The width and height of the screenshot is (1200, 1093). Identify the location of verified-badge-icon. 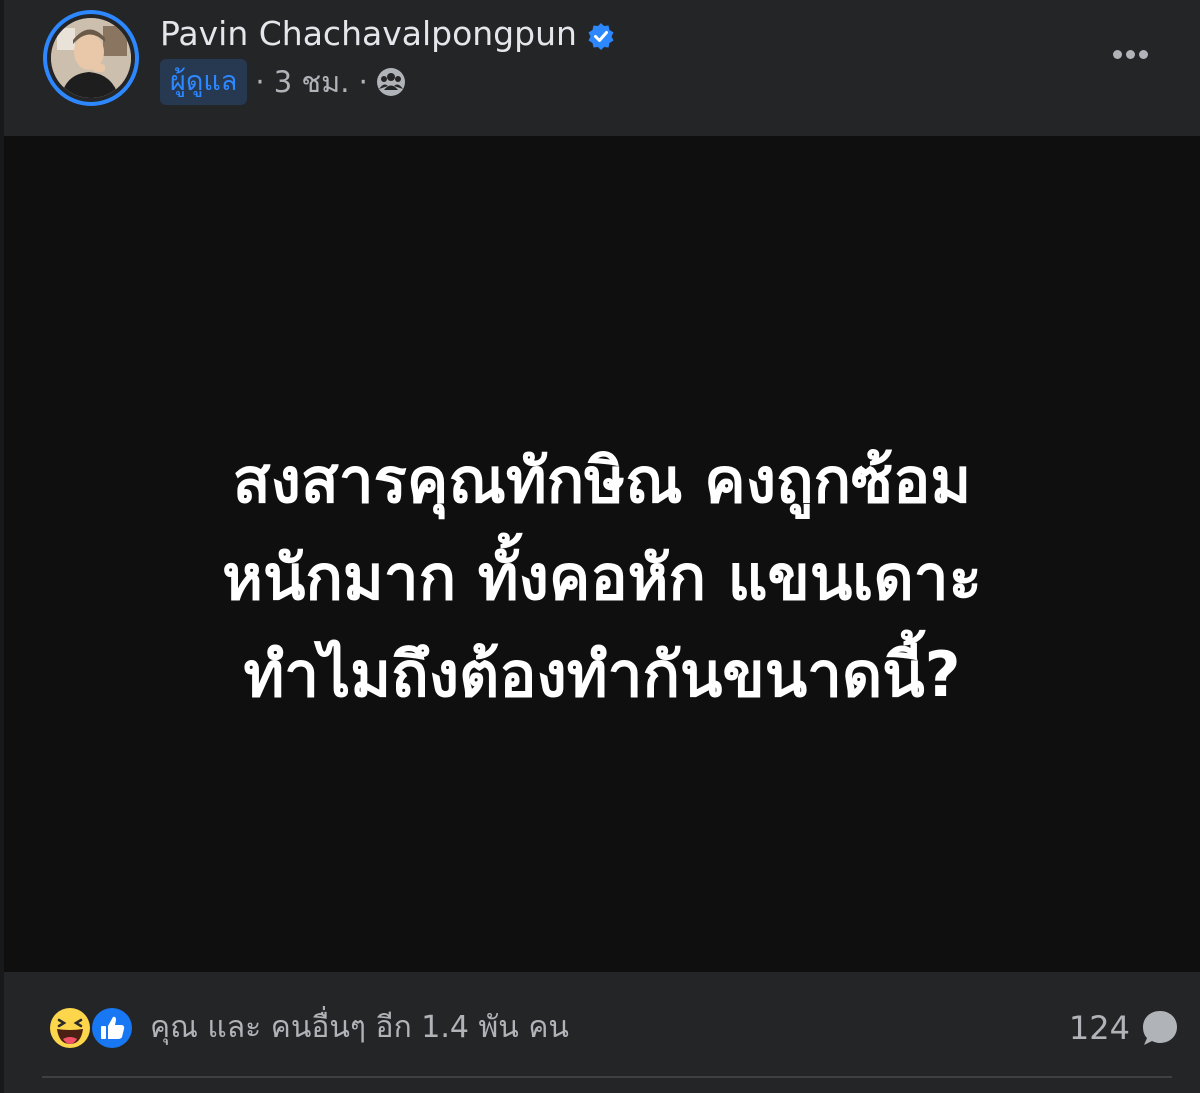
(601, 36).